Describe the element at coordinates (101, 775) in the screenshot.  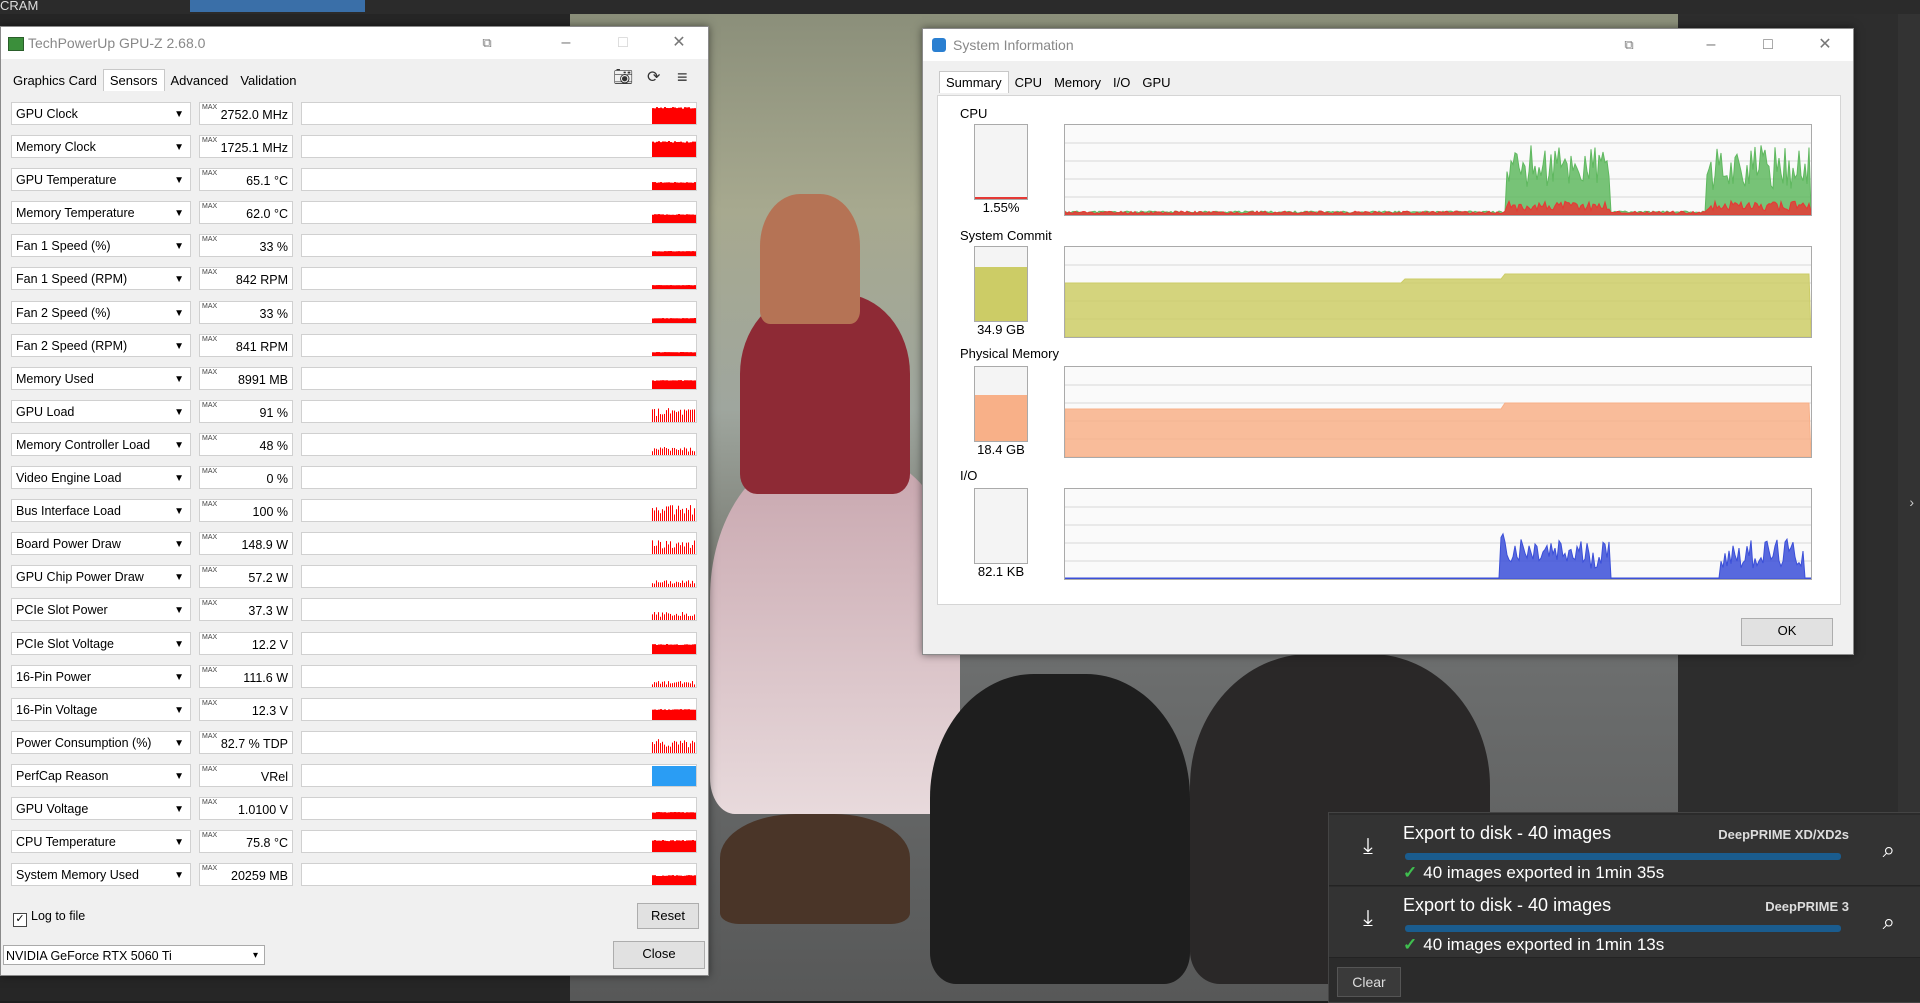
I see `sensor-name-dropdown: PerfCap Reason ▼` at that location.